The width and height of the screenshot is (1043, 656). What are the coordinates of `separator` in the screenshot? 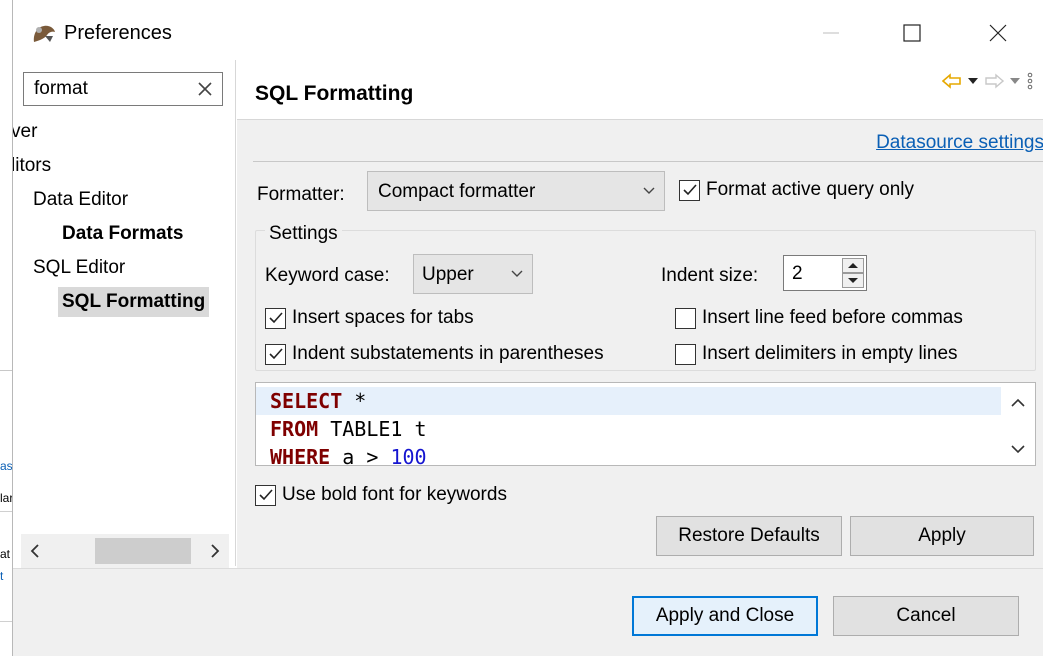 It's located at (648, 161).